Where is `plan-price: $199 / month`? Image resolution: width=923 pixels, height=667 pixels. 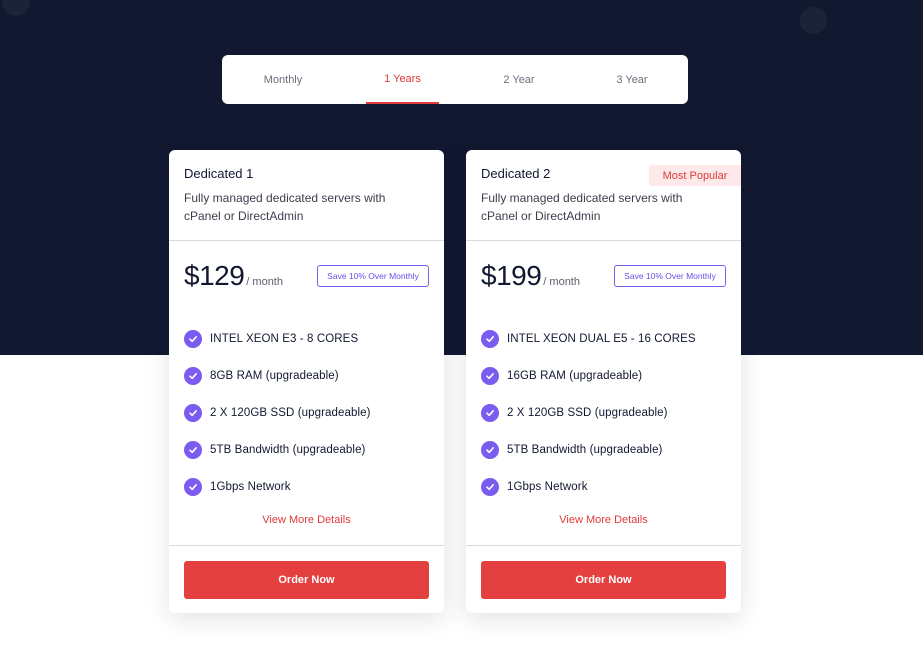 plan-price: $199 / month is located at coordinates (530, 276).